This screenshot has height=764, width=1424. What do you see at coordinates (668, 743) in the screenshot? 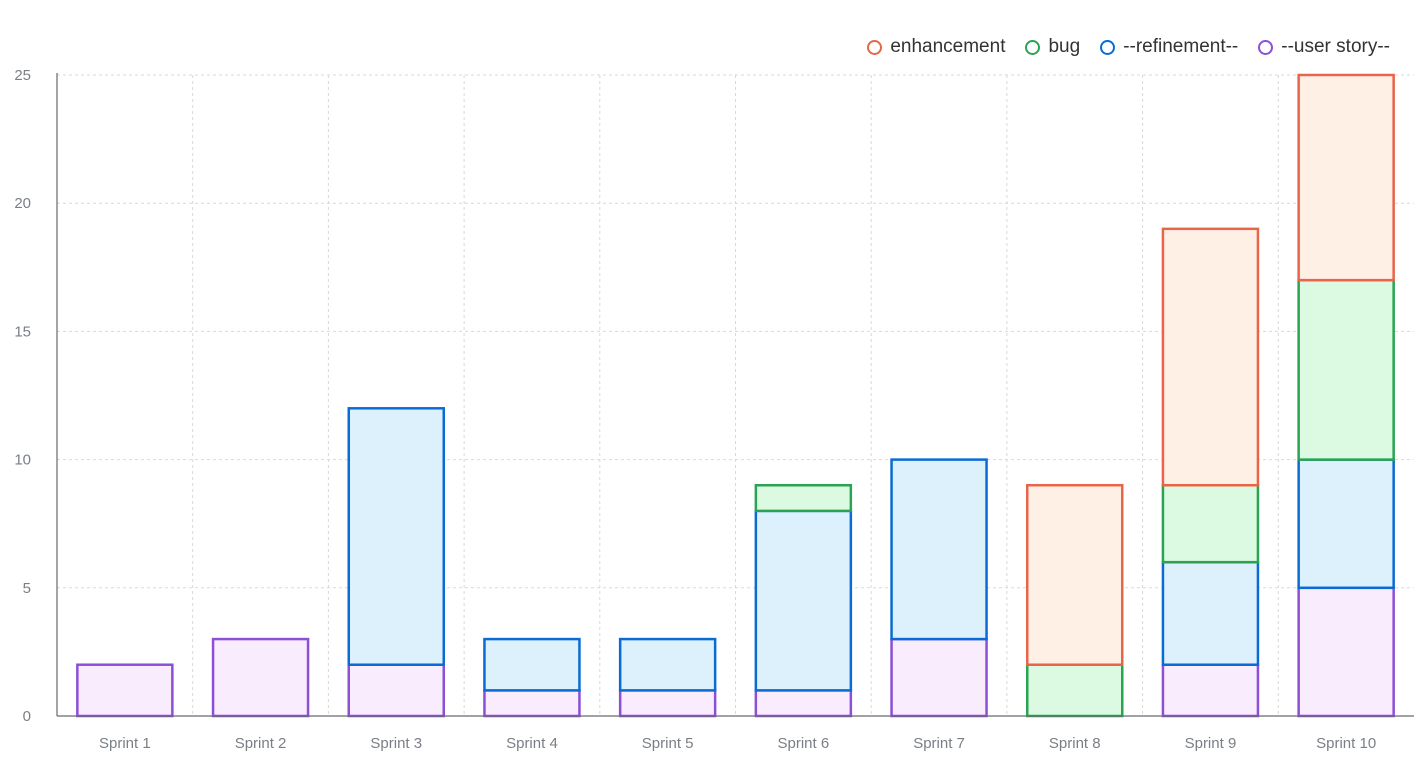
I see `x-tick-label: Sprint 5` at bounding box center [668, 743].